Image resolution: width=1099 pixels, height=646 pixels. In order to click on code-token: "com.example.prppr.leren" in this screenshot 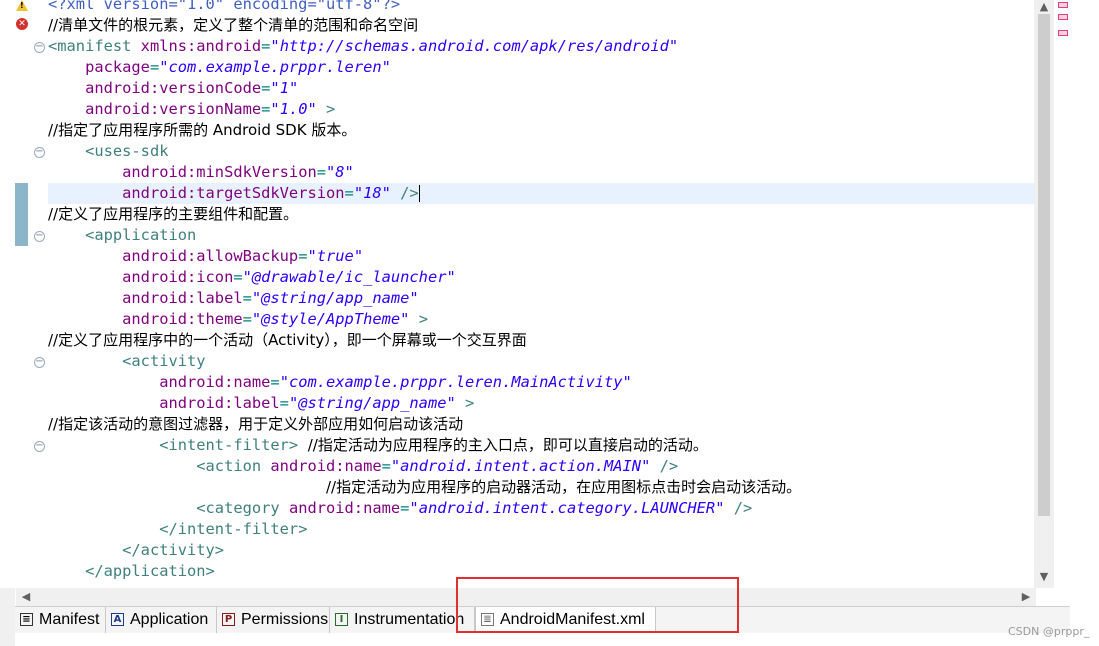, I will do `click(275, 67)`.